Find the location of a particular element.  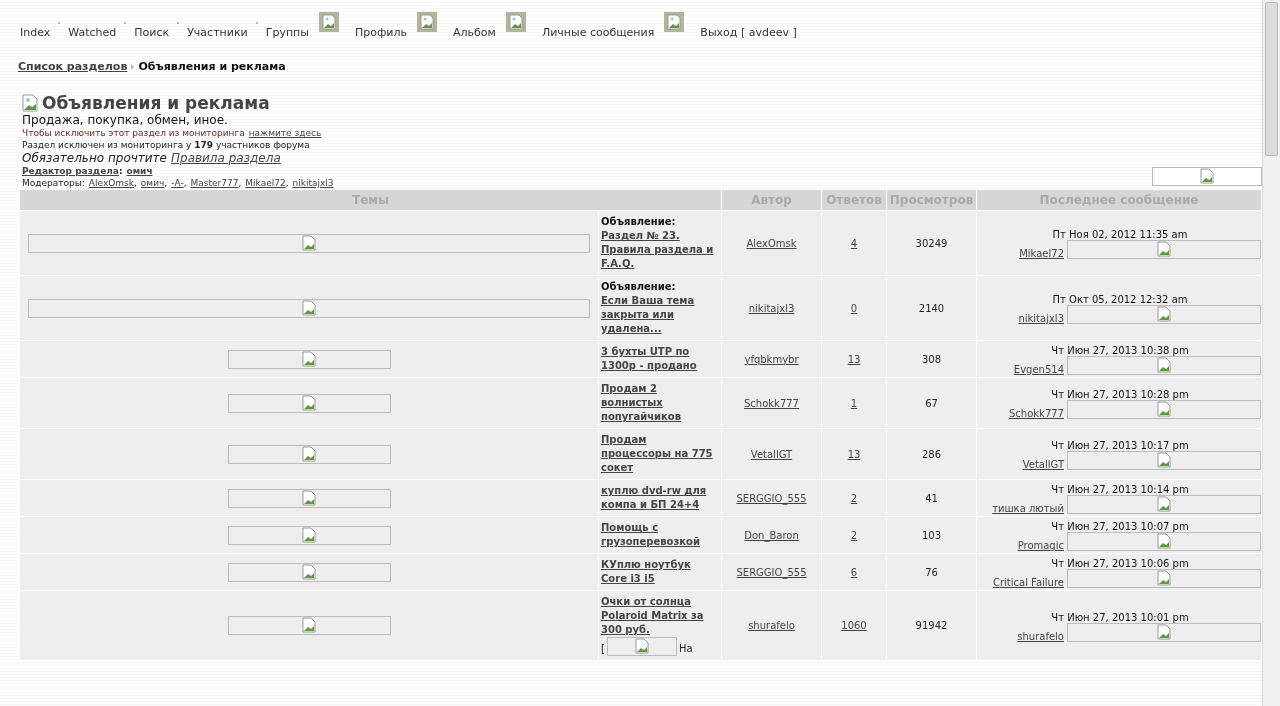

moderator-link: Mikael72 is located at coordinates (265, 183).